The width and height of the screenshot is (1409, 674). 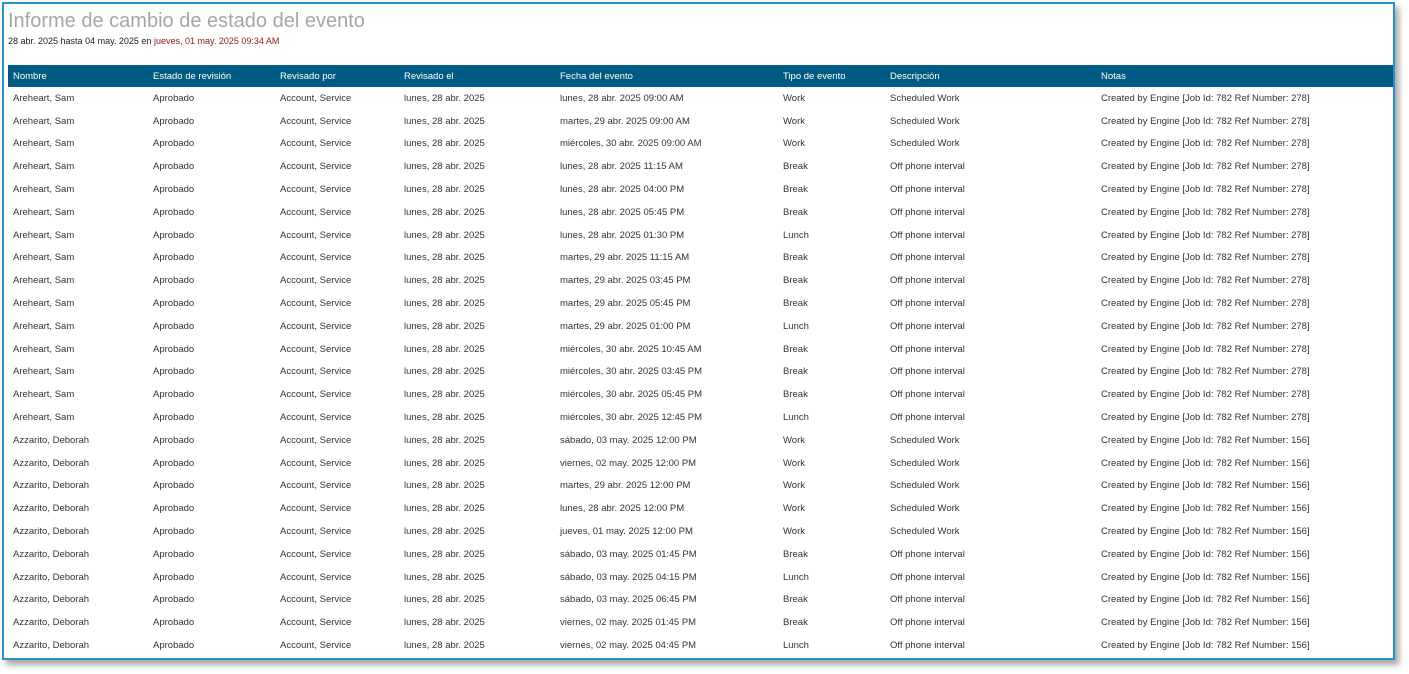 What do you see at coordinates (628, 554) in the screenshot?
I see `cell-fecha-evento: sábado, 03 may. 2025 01:45 PM` at bounding box center [628, 554].